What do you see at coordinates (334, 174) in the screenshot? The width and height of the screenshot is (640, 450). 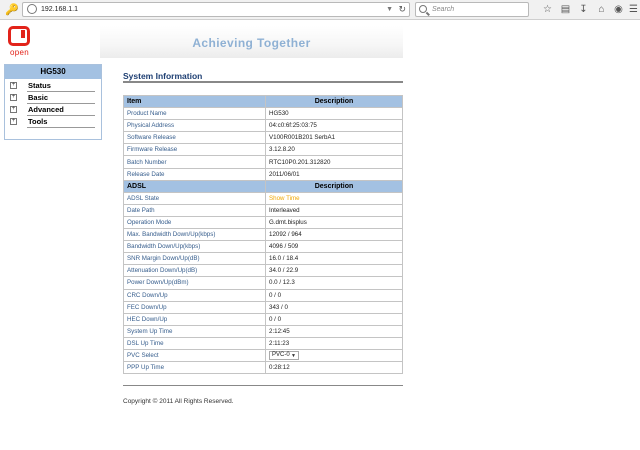 I see `row-value: 2011/06/01` at bounding box center [334, 174].